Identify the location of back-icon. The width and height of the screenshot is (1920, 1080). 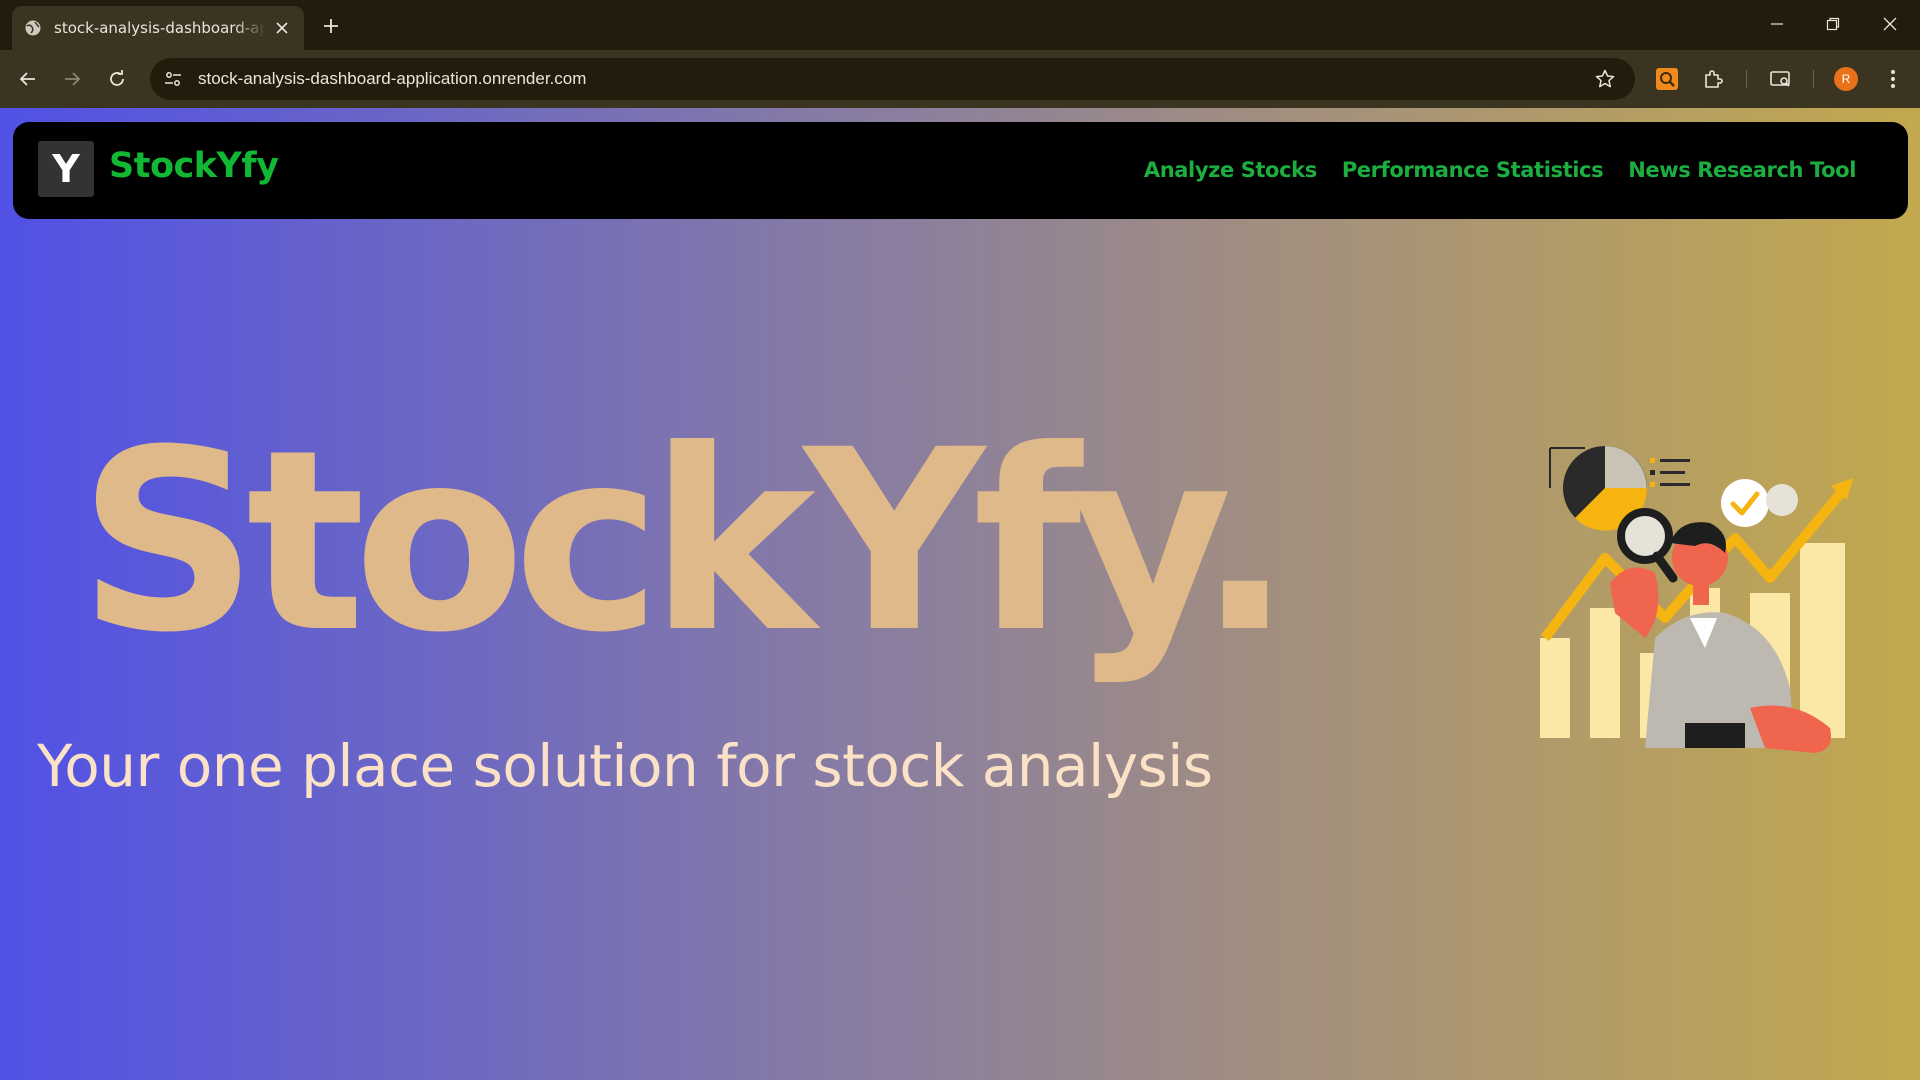
(28, 79).